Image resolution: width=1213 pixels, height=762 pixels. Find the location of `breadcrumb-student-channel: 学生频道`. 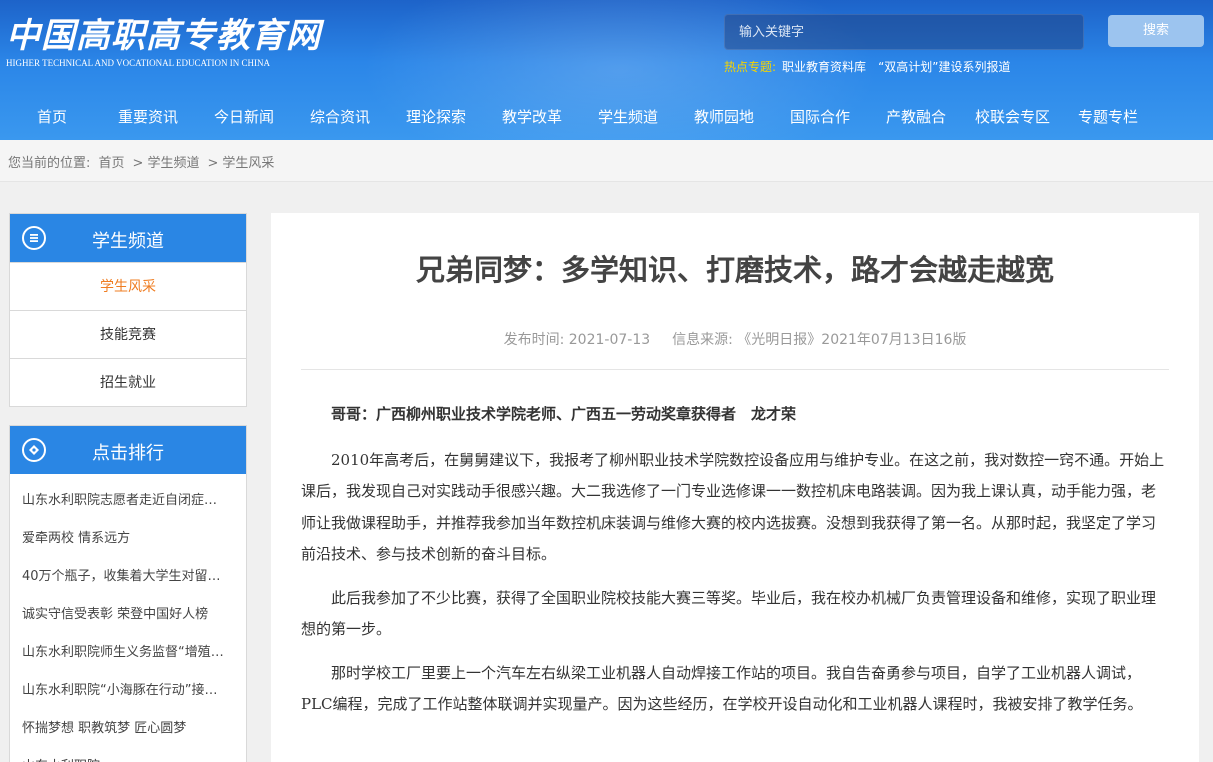

breadcrumb-student-channel: 学生频道 is located at coordinates (173, 163).